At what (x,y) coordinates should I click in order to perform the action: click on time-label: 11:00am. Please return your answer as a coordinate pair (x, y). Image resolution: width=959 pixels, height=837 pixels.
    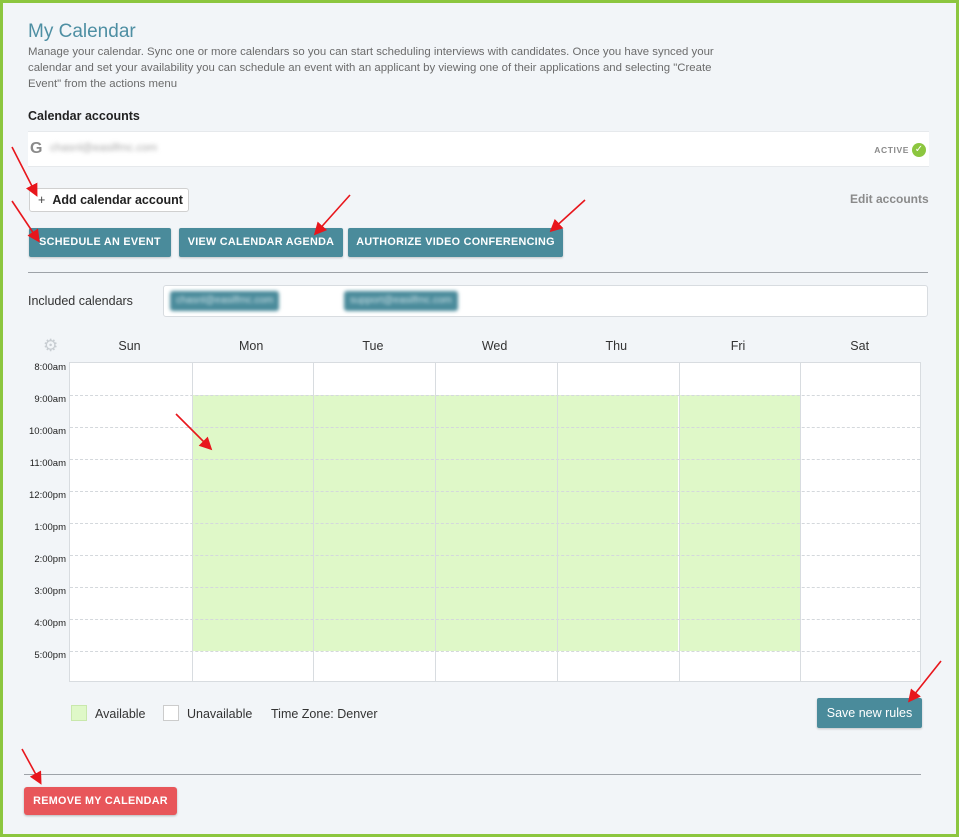
    Looking at the image, I should click on (47, 463).